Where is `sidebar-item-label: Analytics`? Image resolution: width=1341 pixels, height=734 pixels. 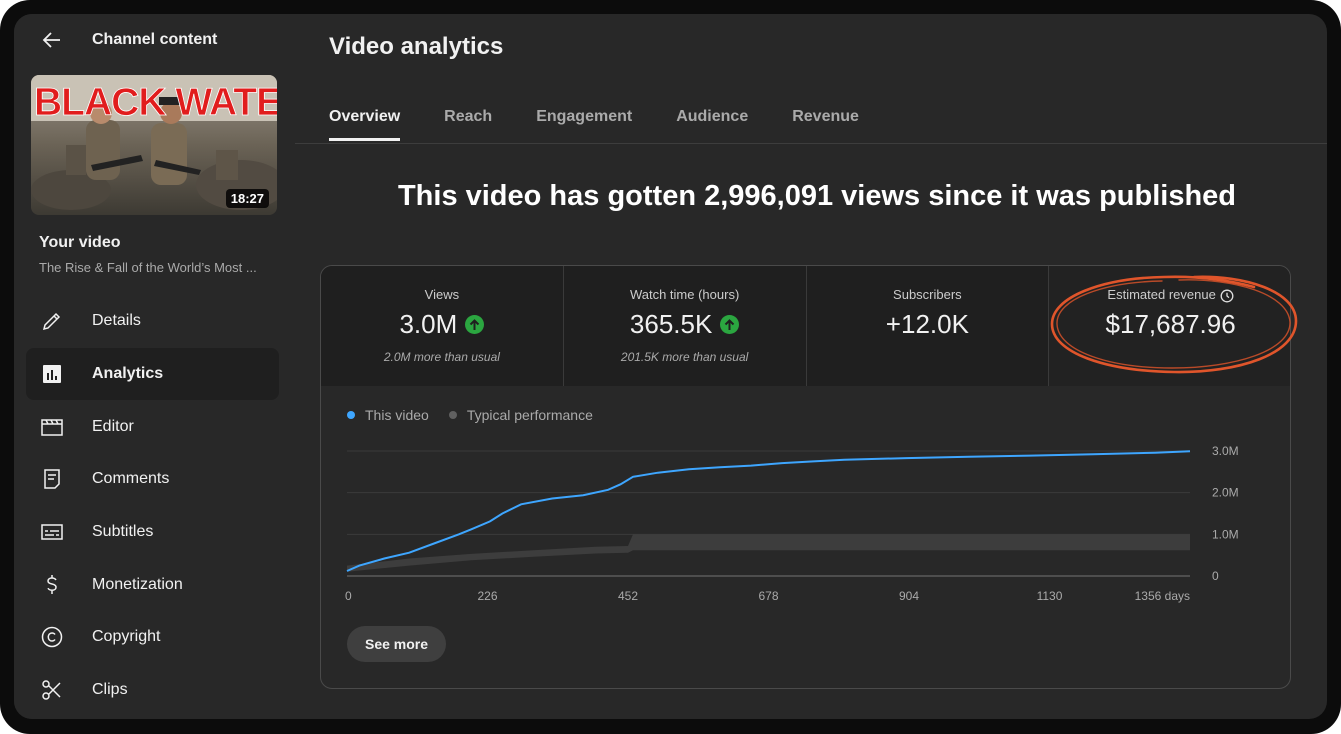
sidebar-item-label: Analytics is located at coordinates (128, 374).